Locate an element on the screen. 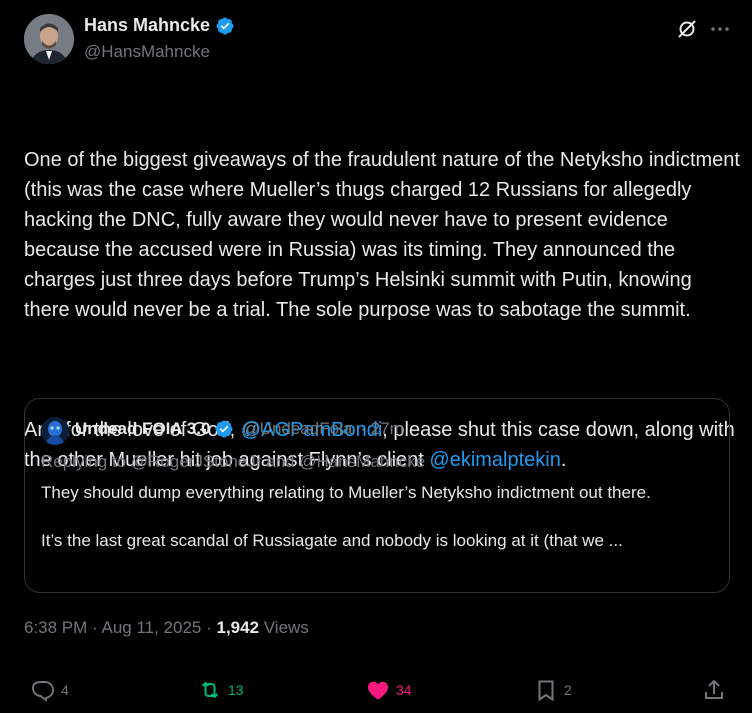 The width and height of the screenshot is (752, 713). bookmark-icon is located at coordinates (546, 691).